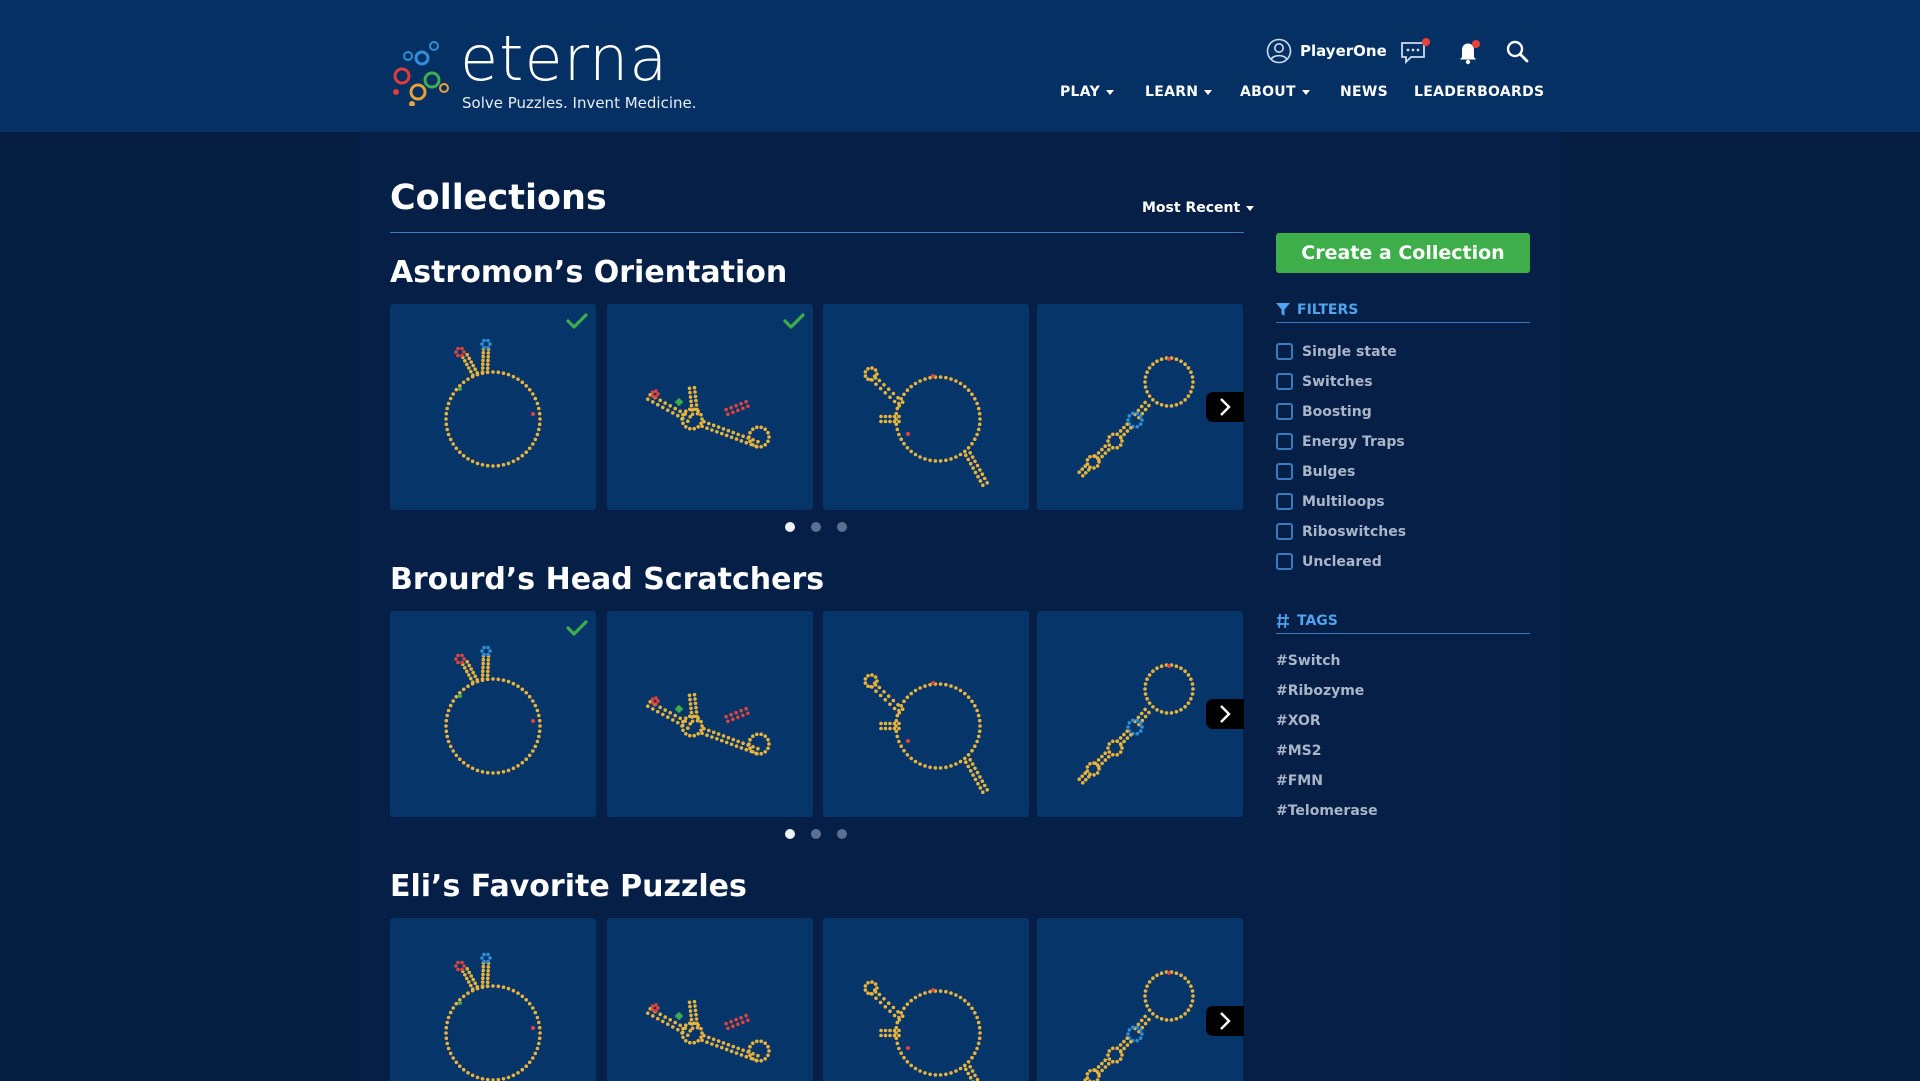  I want to click on page-title: Collections, so click(498, 198).